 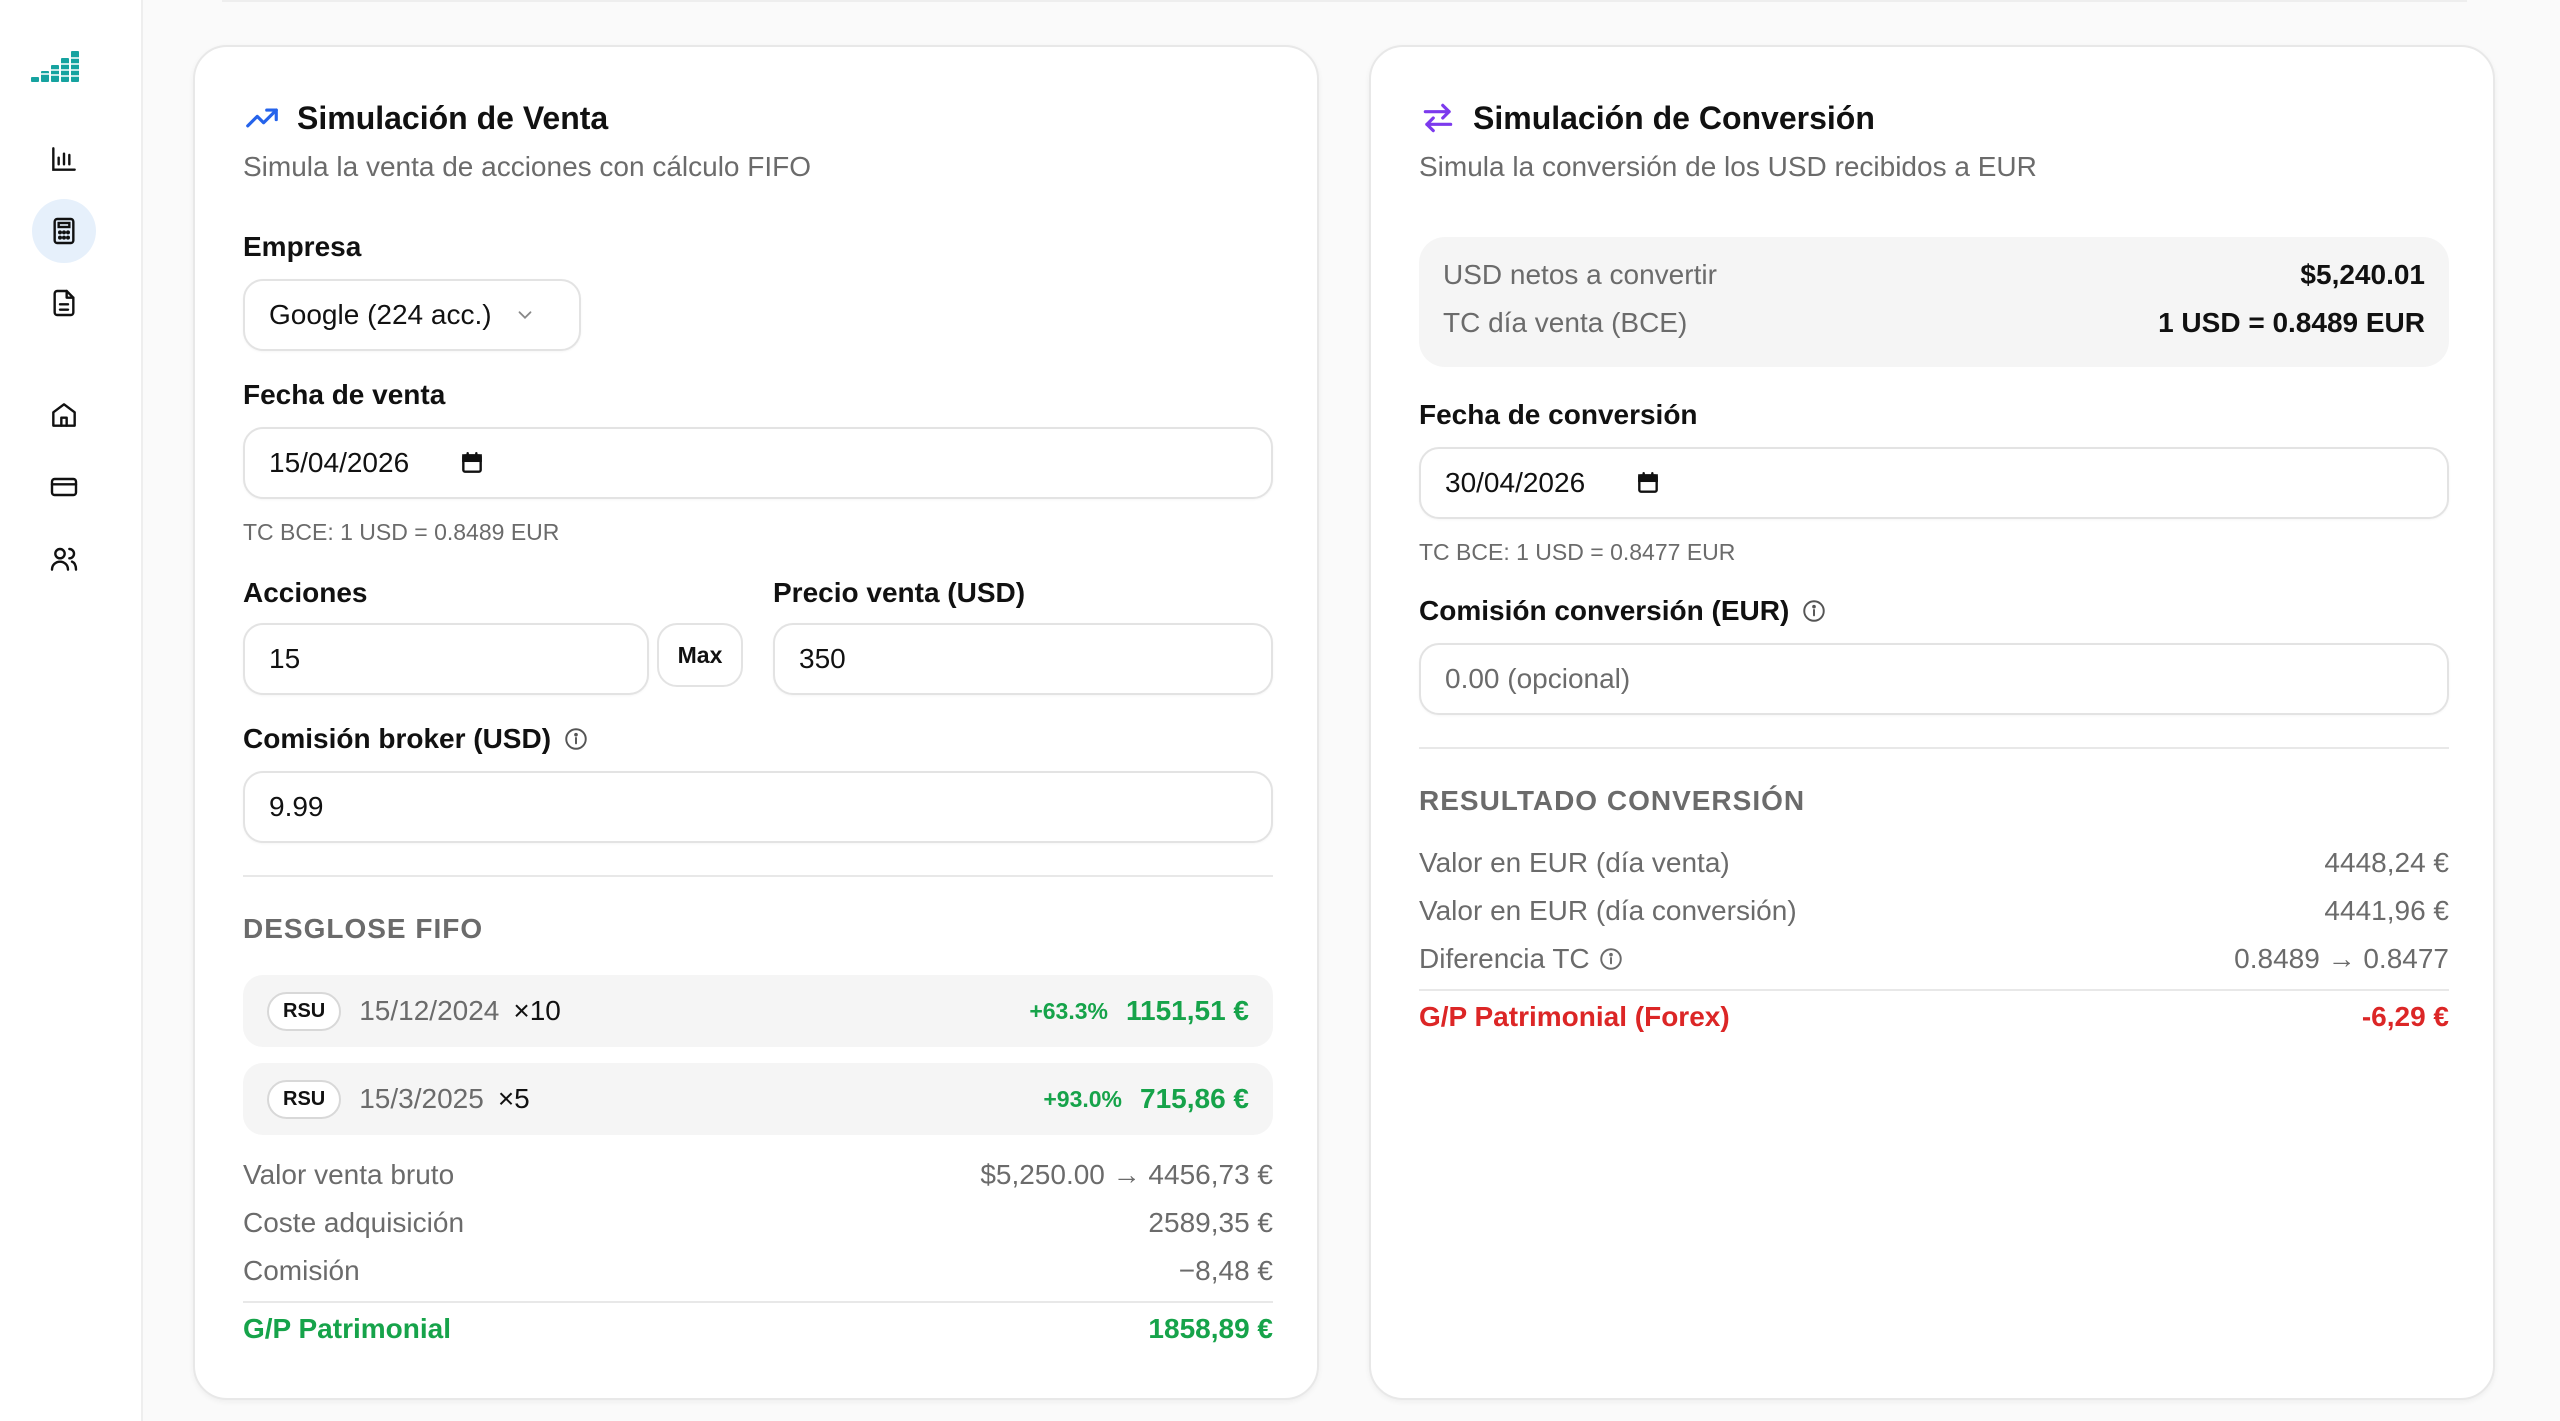 What do you see at coordinates (2405, 1016) in the screenshot?
I see `forex-gain-value: -6,29 €` at bounding box center [2405, 1016].